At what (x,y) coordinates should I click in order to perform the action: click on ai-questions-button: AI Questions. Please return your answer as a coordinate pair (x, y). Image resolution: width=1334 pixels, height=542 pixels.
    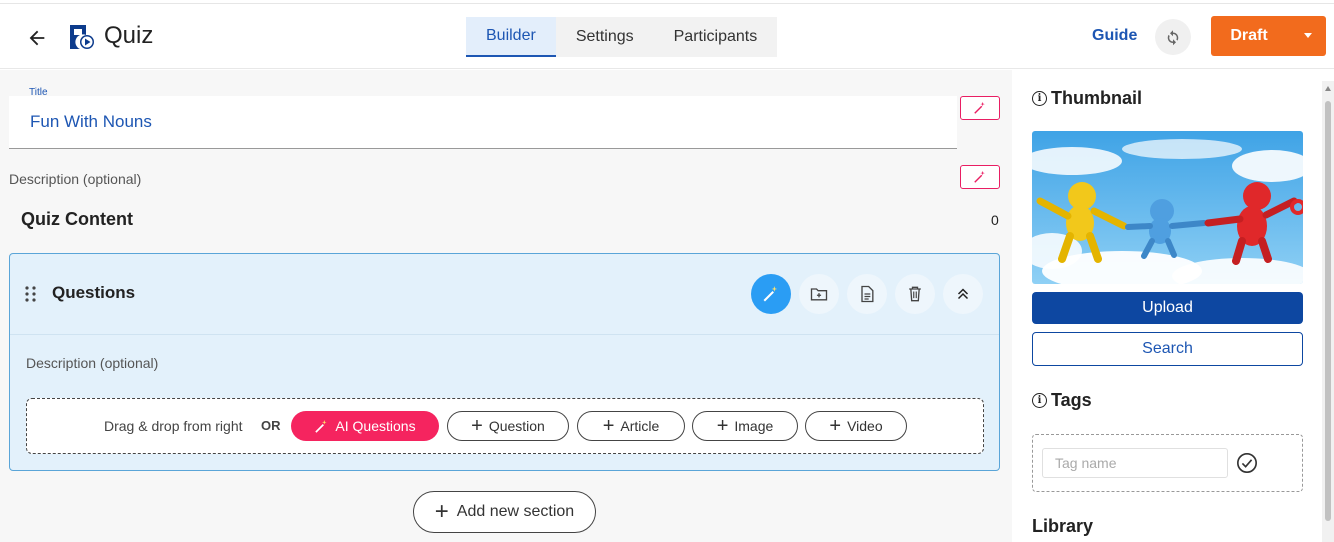
    Looking at the image, I should click on (365, 426).